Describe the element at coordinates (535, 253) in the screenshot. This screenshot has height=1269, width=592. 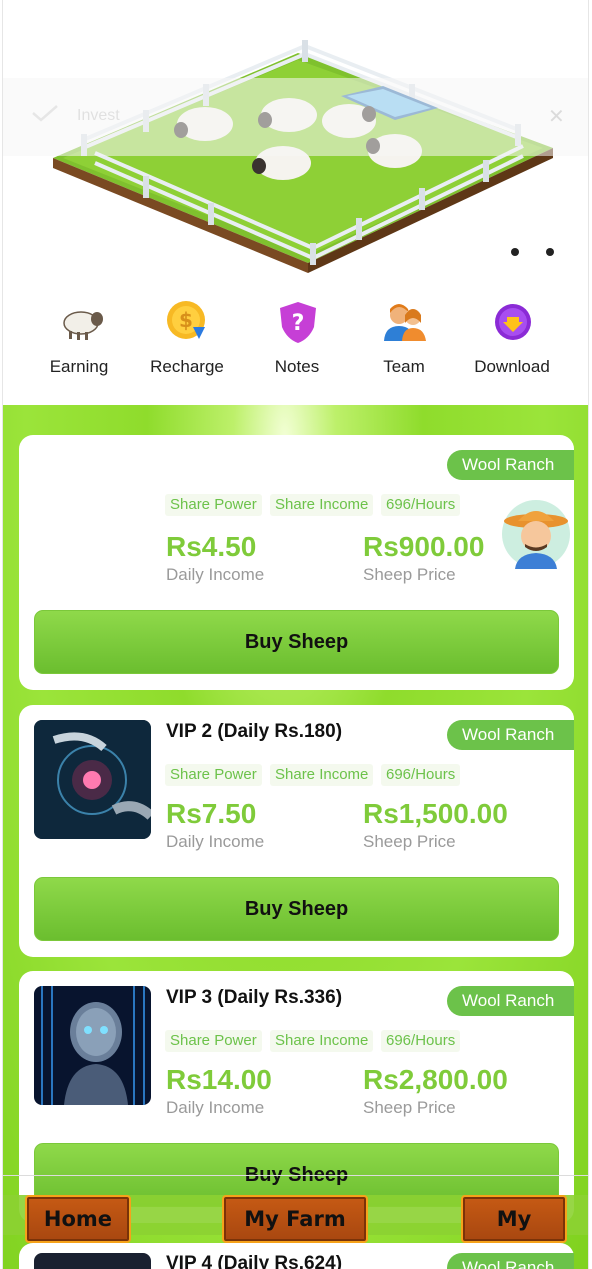
I see `carousel-dots` at that location.